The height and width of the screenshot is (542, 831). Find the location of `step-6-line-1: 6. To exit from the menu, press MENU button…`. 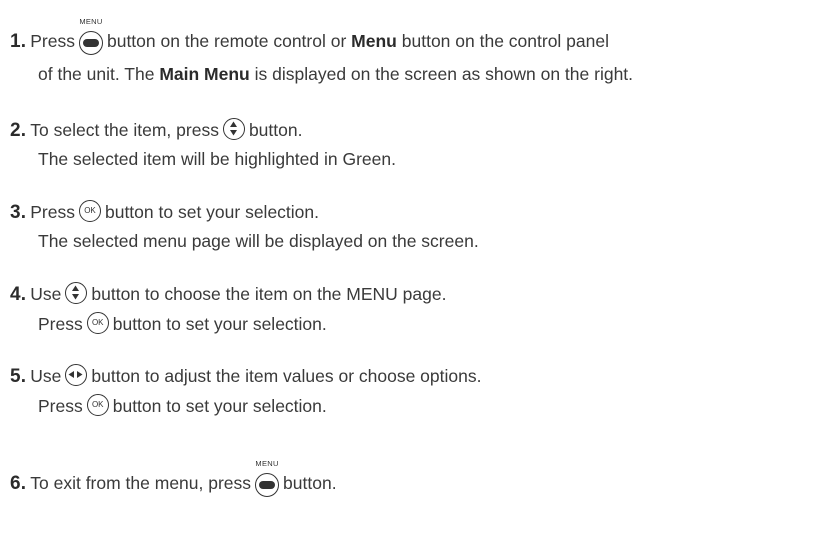

step-6-line-1: 6. To exit from the menu, press MENU button… is located at coordinates (173, 477).